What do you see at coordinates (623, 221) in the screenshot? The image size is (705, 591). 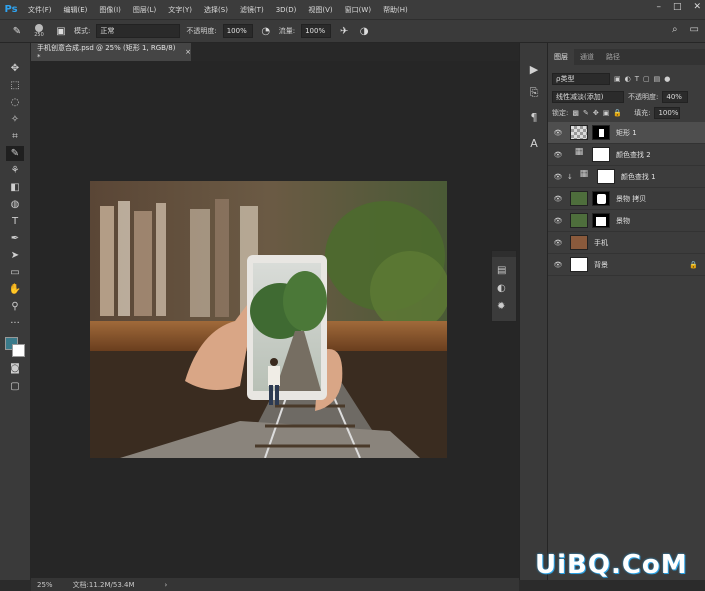 I see `layer-name: 景物` at bounding box center [623, 221].